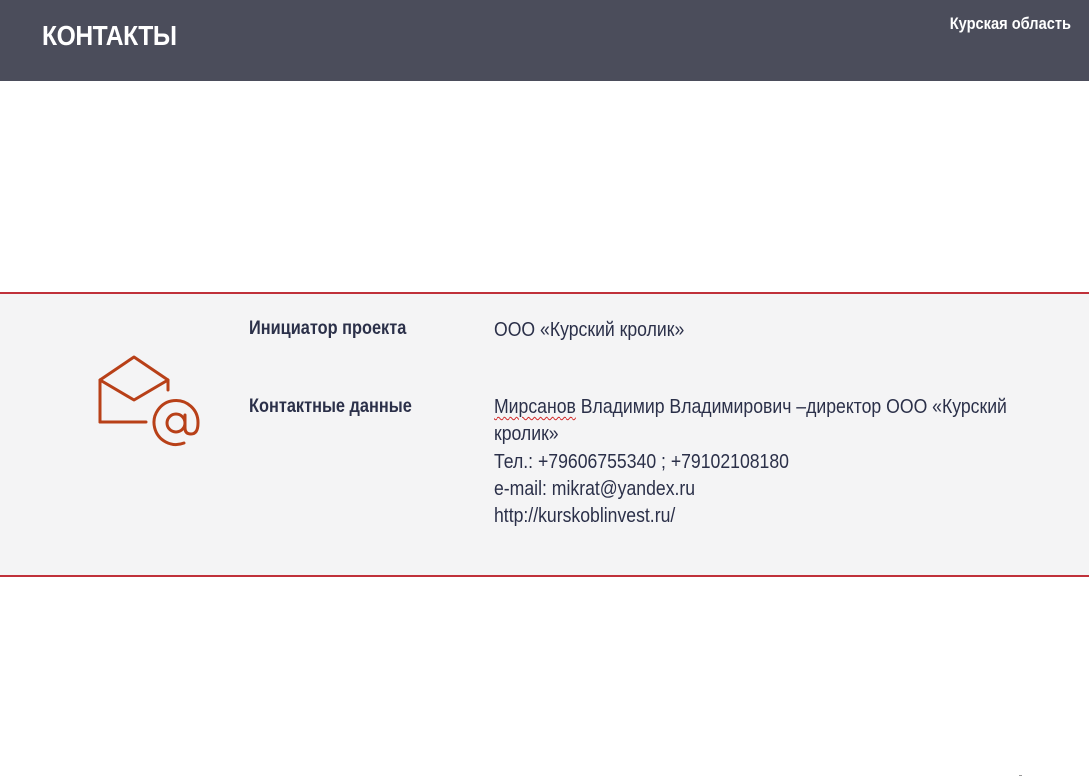 This screenshot has width=1089, height=779. Describe the element at coordinates (589, 329) in the screenshot. I see `initiator-value: ООО «Курский кролик»` at that location.